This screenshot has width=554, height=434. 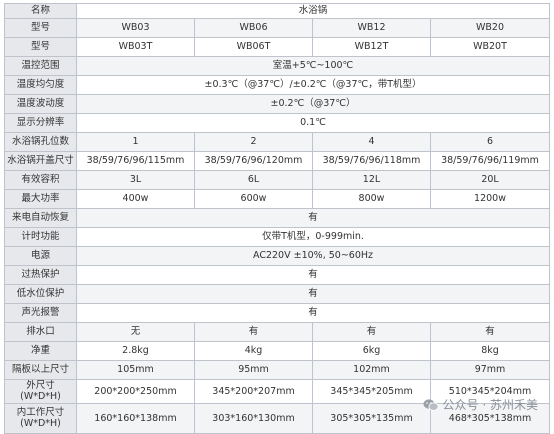 I want to click on spec-cell: 6, so click(x=490, y=142).